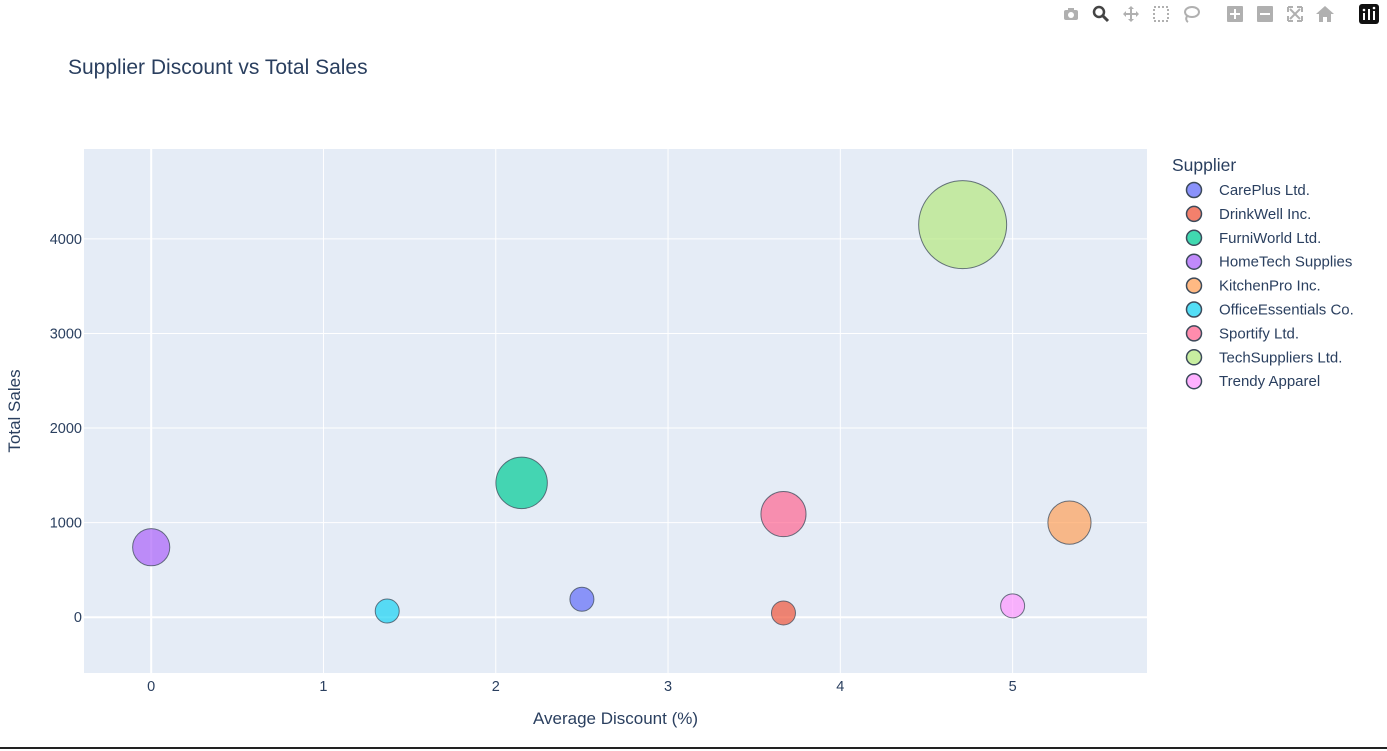  What do you see at coordinates (668, 687) in the screenshot?
I see `x-tick-label: 3` at bounding box center [668, 687].